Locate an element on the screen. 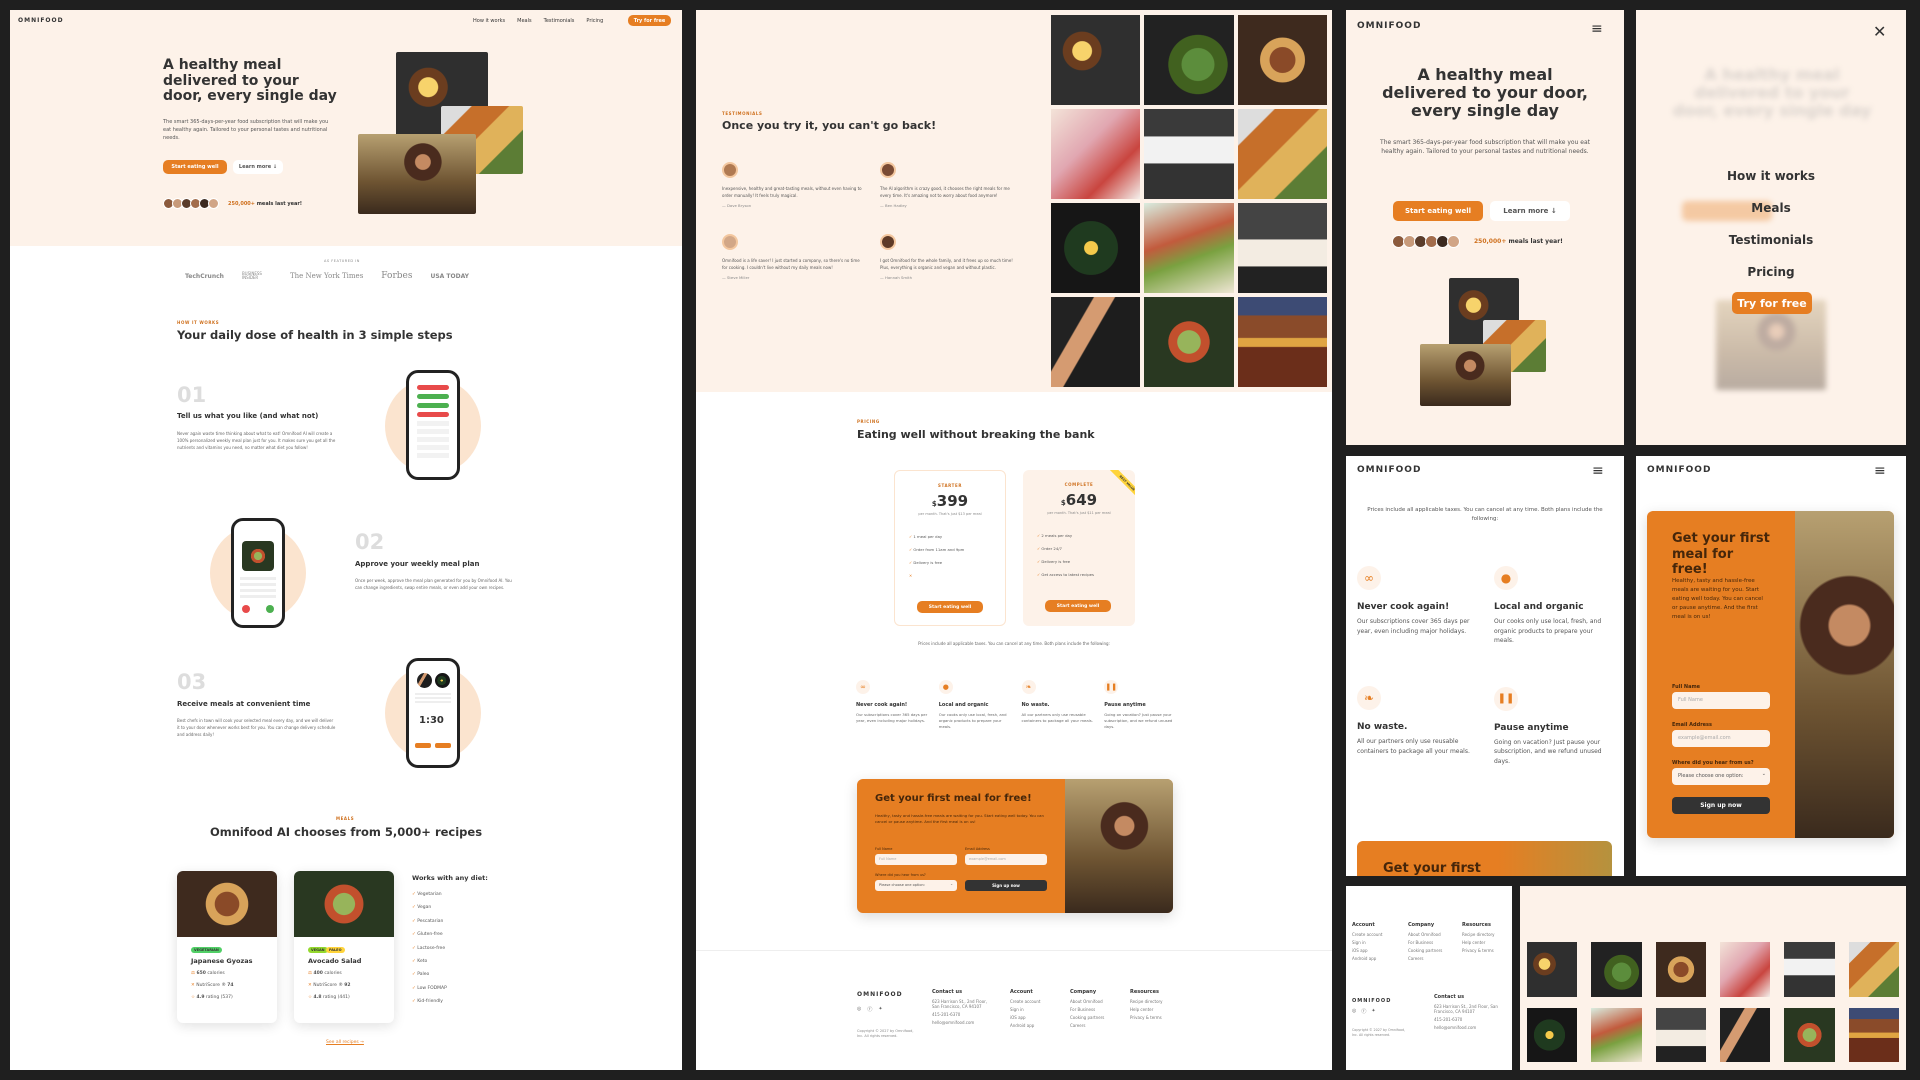 Image resolution: width=1920 pixels, height=1080 pixels. mobile-nav-cta-button: Try for free is located at coordinates (1772, 303).